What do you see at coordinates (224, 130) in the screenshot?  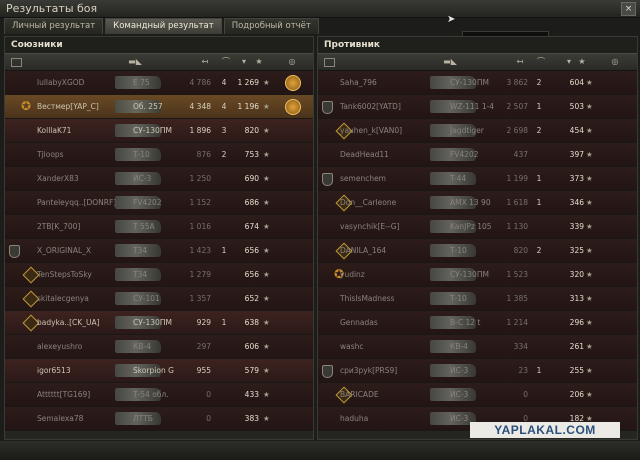 I see `kills-value: 3` at bounding box center [224, 130].